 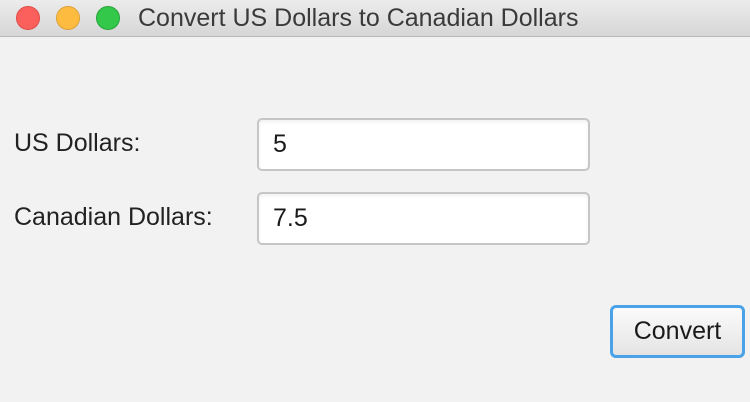 What do you see at coordinates (77, 143) in the screenshot?
I see `us-dollars-label: US Dollars:` at bounding box center [77, 143].